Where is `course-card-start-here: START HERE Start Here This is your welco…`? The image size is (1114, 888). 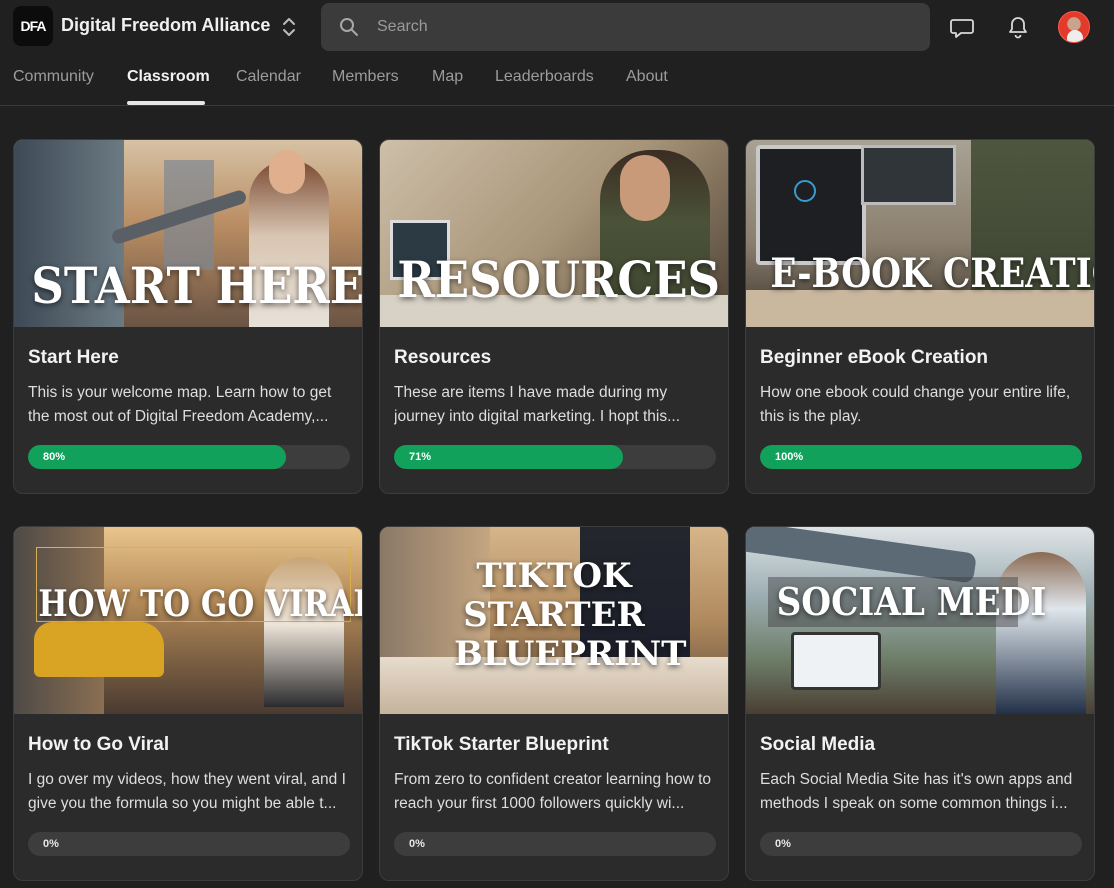 course-card-start-here: START HERE Start Here This is your welco… is located at coordinates (188, 316).